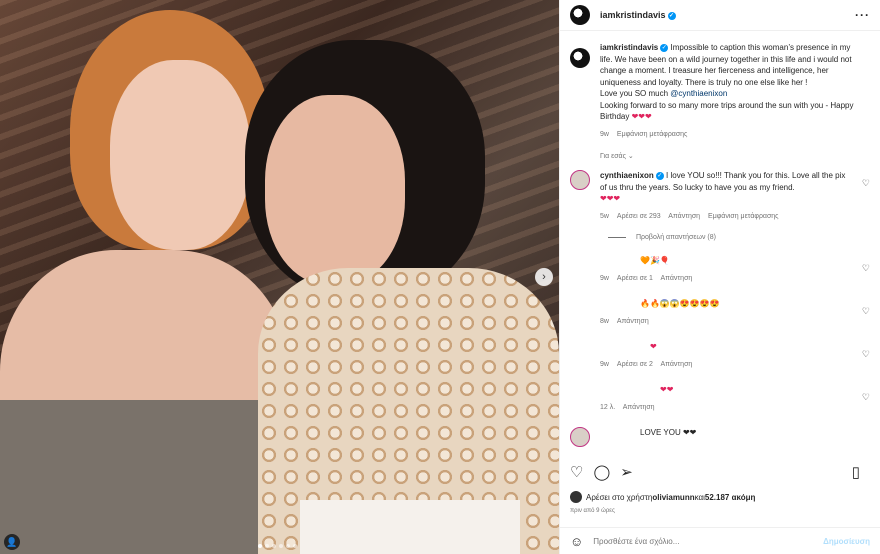 The height and width of the screenshot is (554, 880). What do you see at coordinates (610, 198) in the screenshot?
I see `comment-hearts: ❤❤❤` at bounding box center [610, 198].